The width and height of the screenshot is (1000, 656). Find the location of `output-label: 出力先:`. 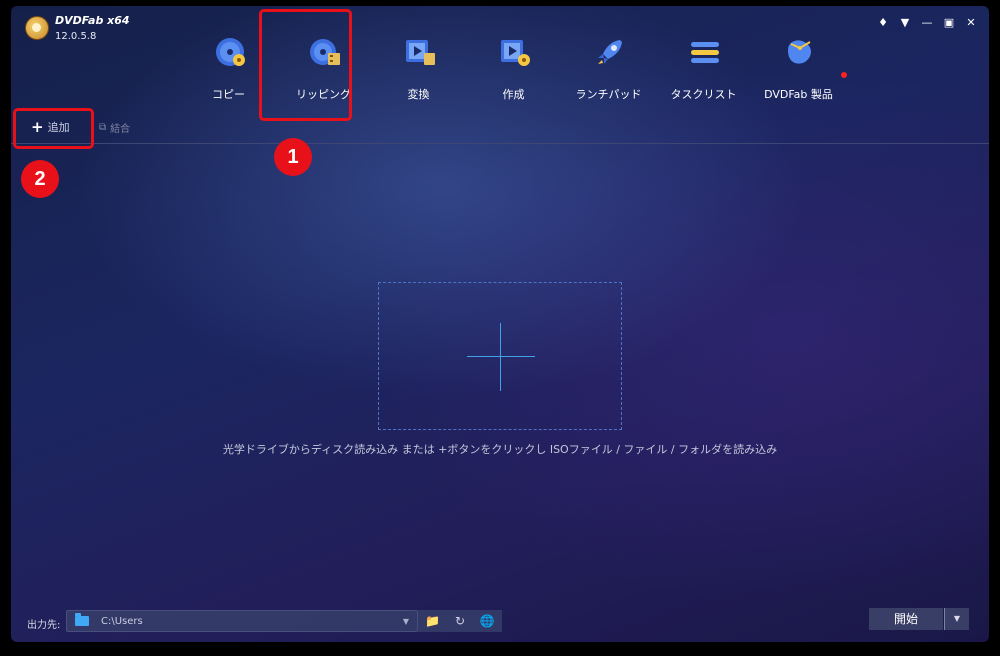

output-label: 出力先: is located at coordinates (44, 625).